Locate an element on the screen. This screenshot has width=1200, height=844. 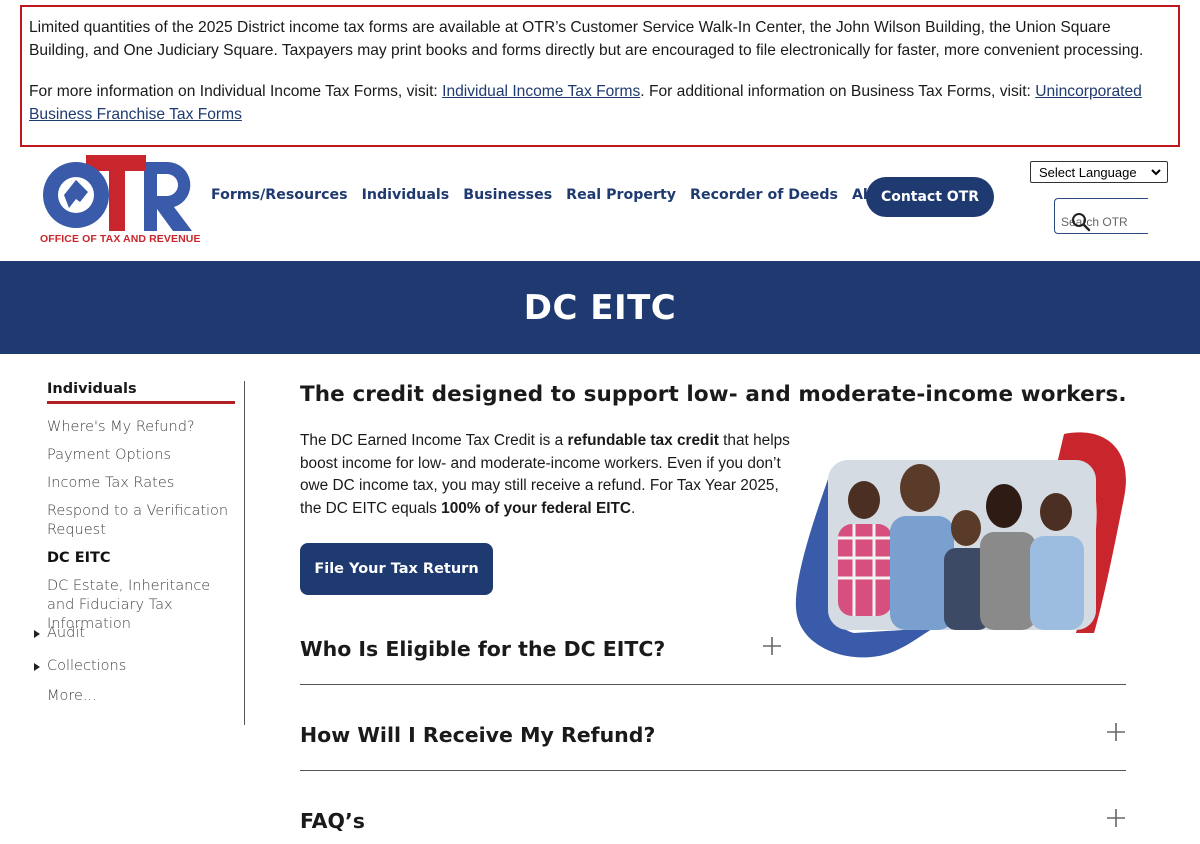
sidebar-item-wheres-my-refund: Where's My Refund? is located at coordinates (141, 427).